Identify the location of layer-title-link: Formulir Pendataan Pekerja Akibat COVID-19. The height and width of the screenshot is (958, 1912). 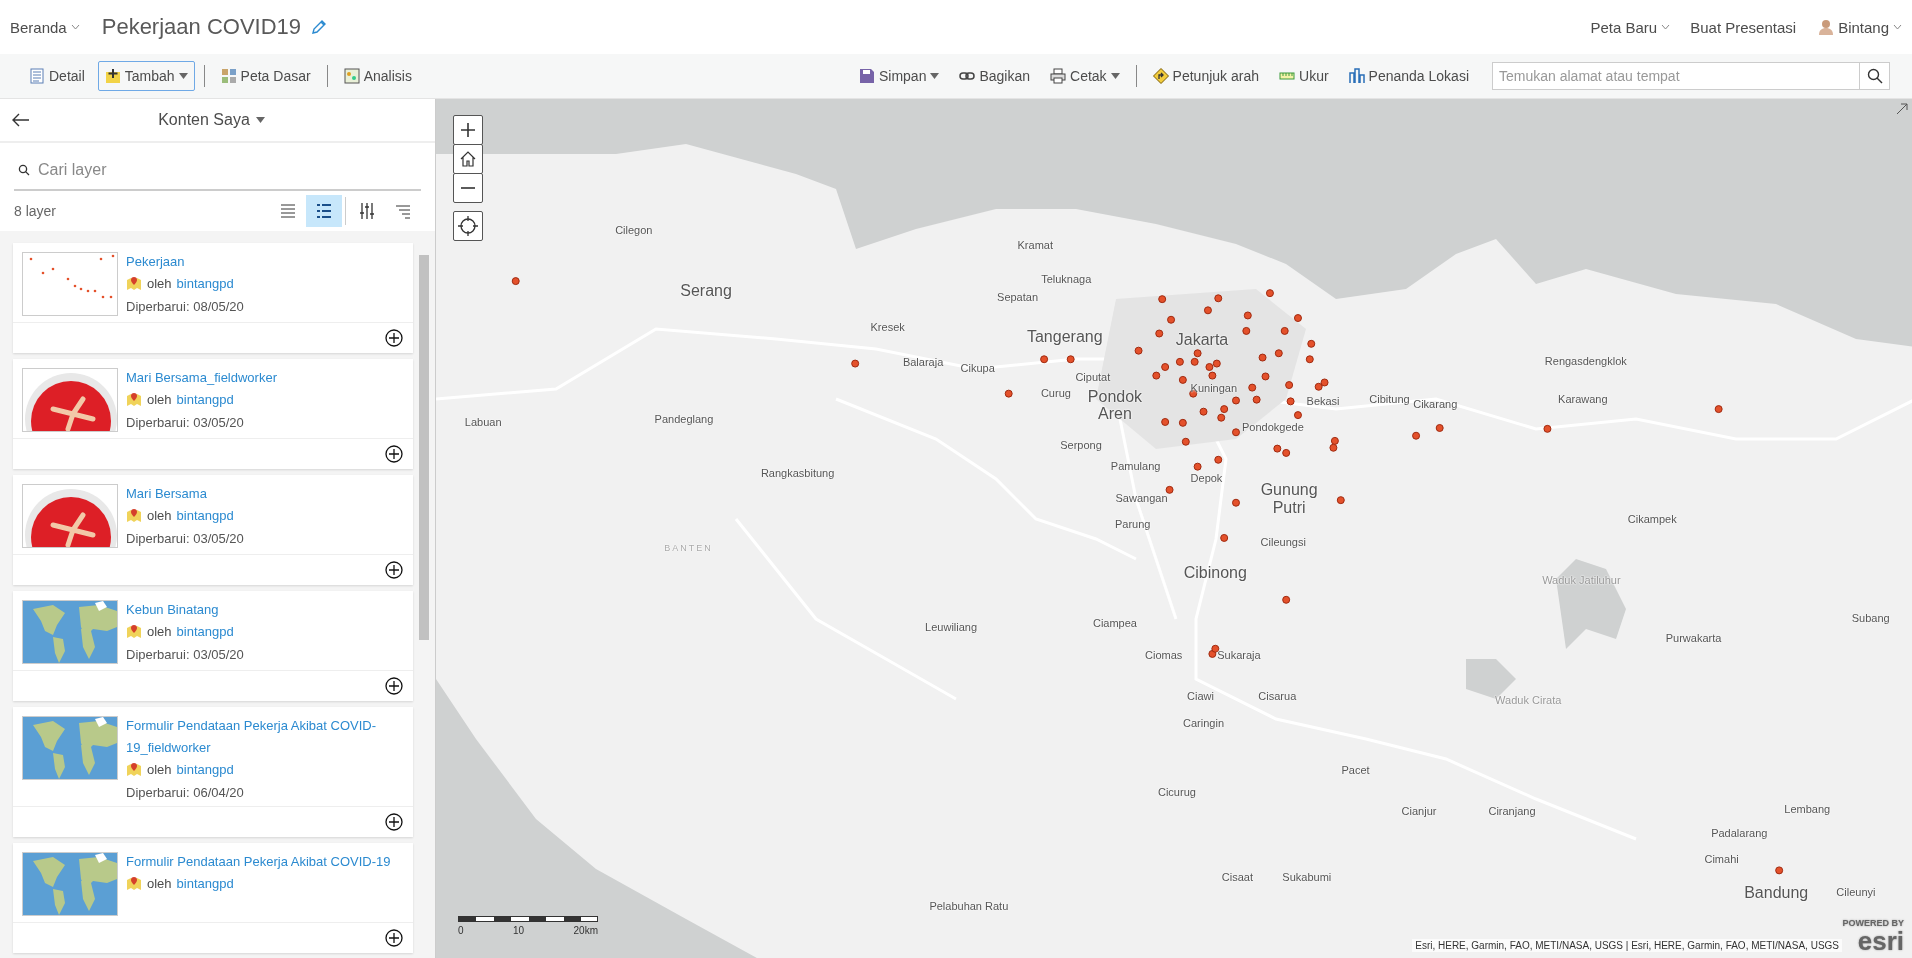
(258, 862).